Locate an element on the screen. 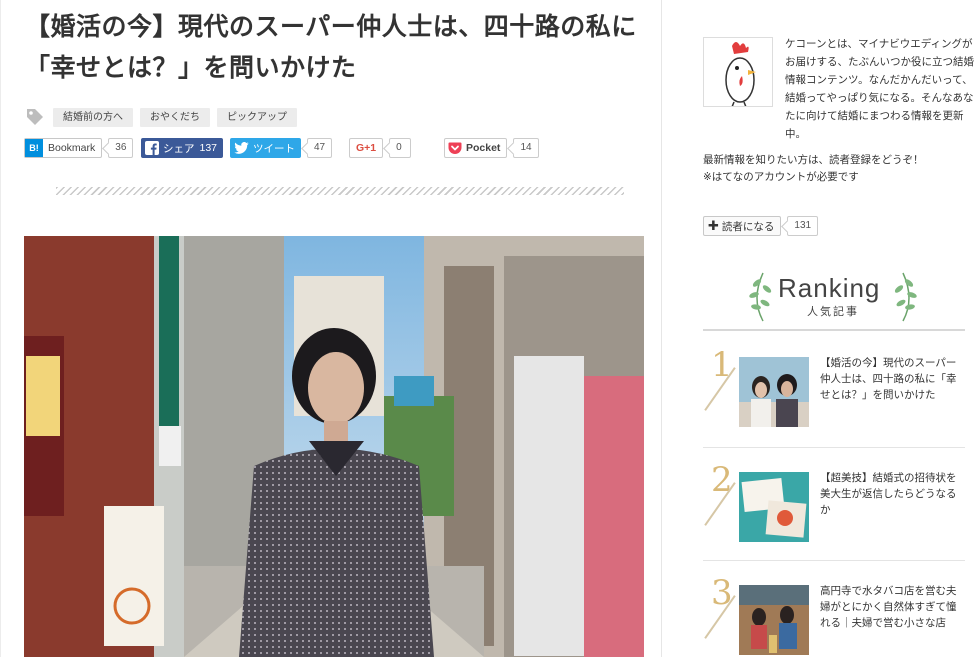 The height and width of the screenshot is (657, 976). tag-icon is located at coordinates (35, 117).